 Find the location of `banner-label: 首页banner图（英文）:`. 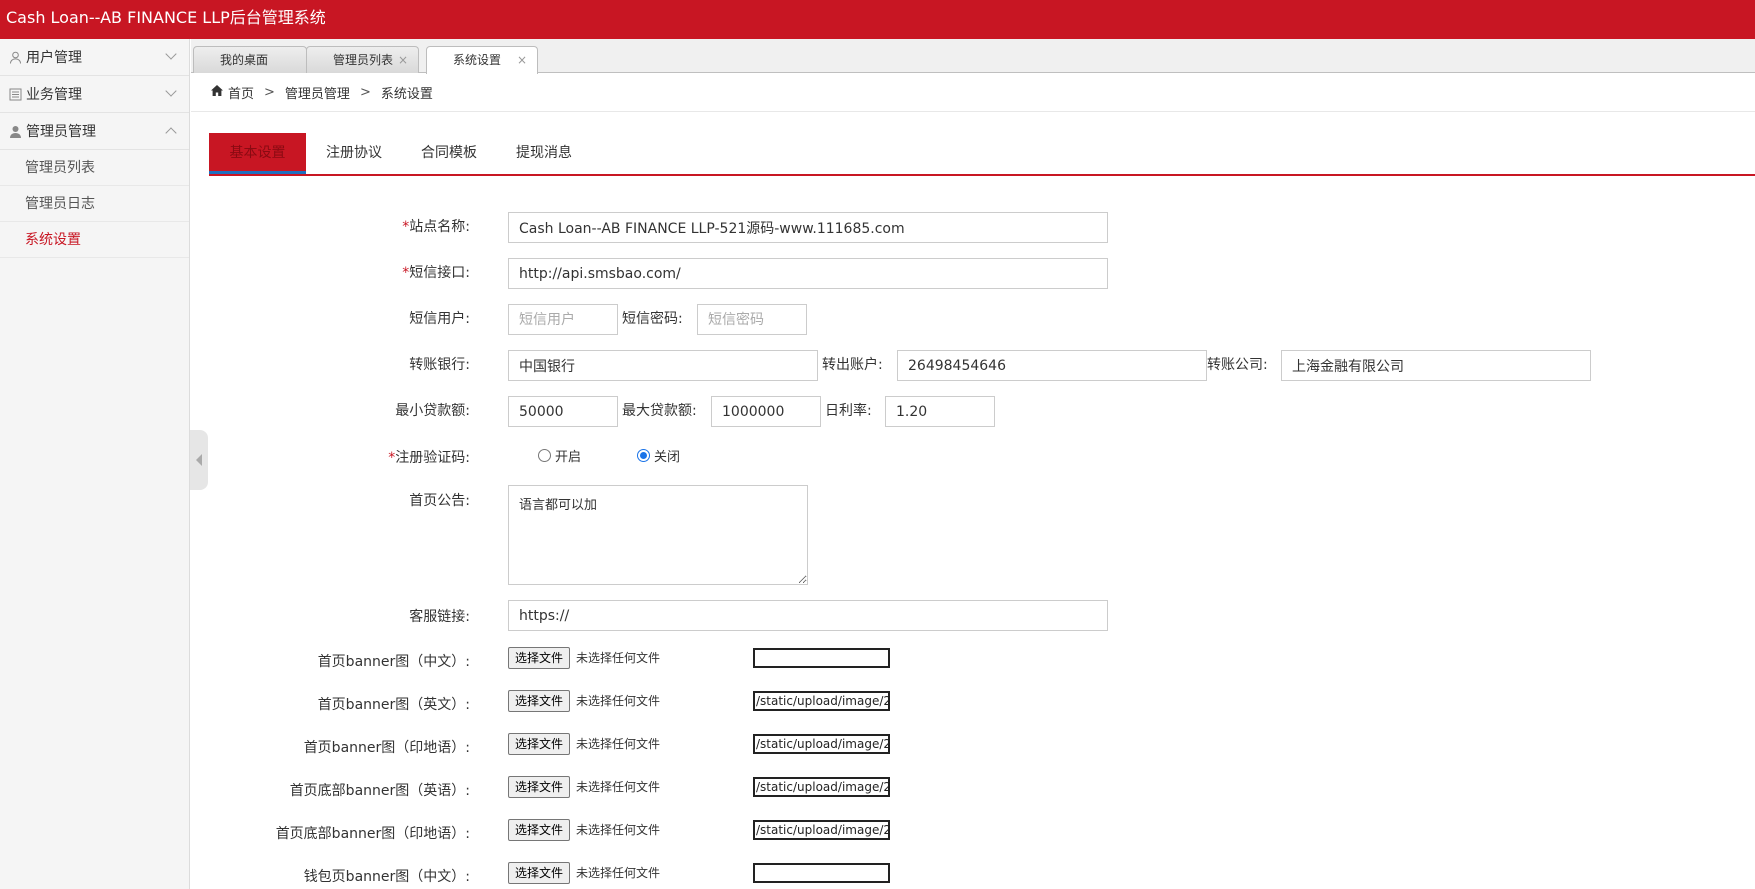

banner-label: 首页banner图（英文）: is located at coordinates (393, 705).